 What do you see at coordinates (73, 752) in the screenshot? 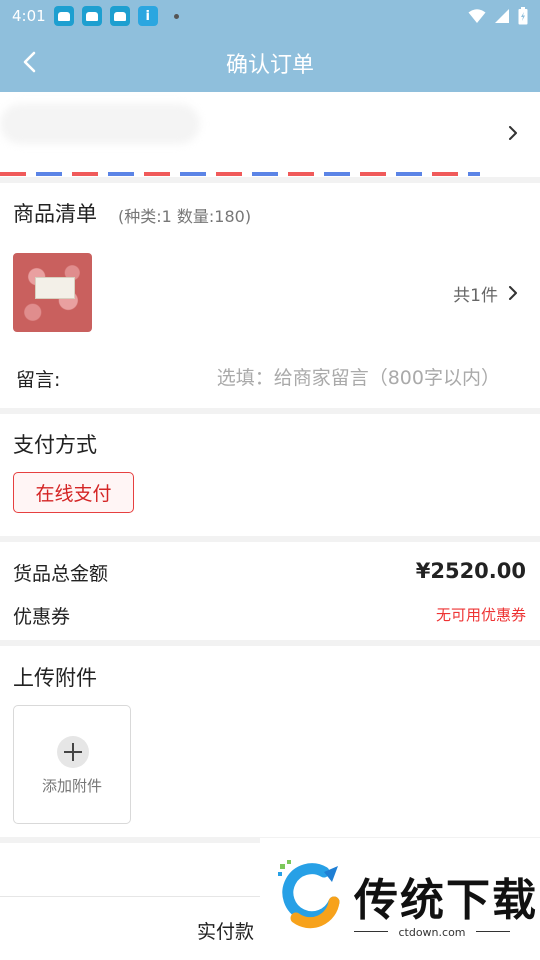
I see `plus-icon` at bounding box center [73, 752].